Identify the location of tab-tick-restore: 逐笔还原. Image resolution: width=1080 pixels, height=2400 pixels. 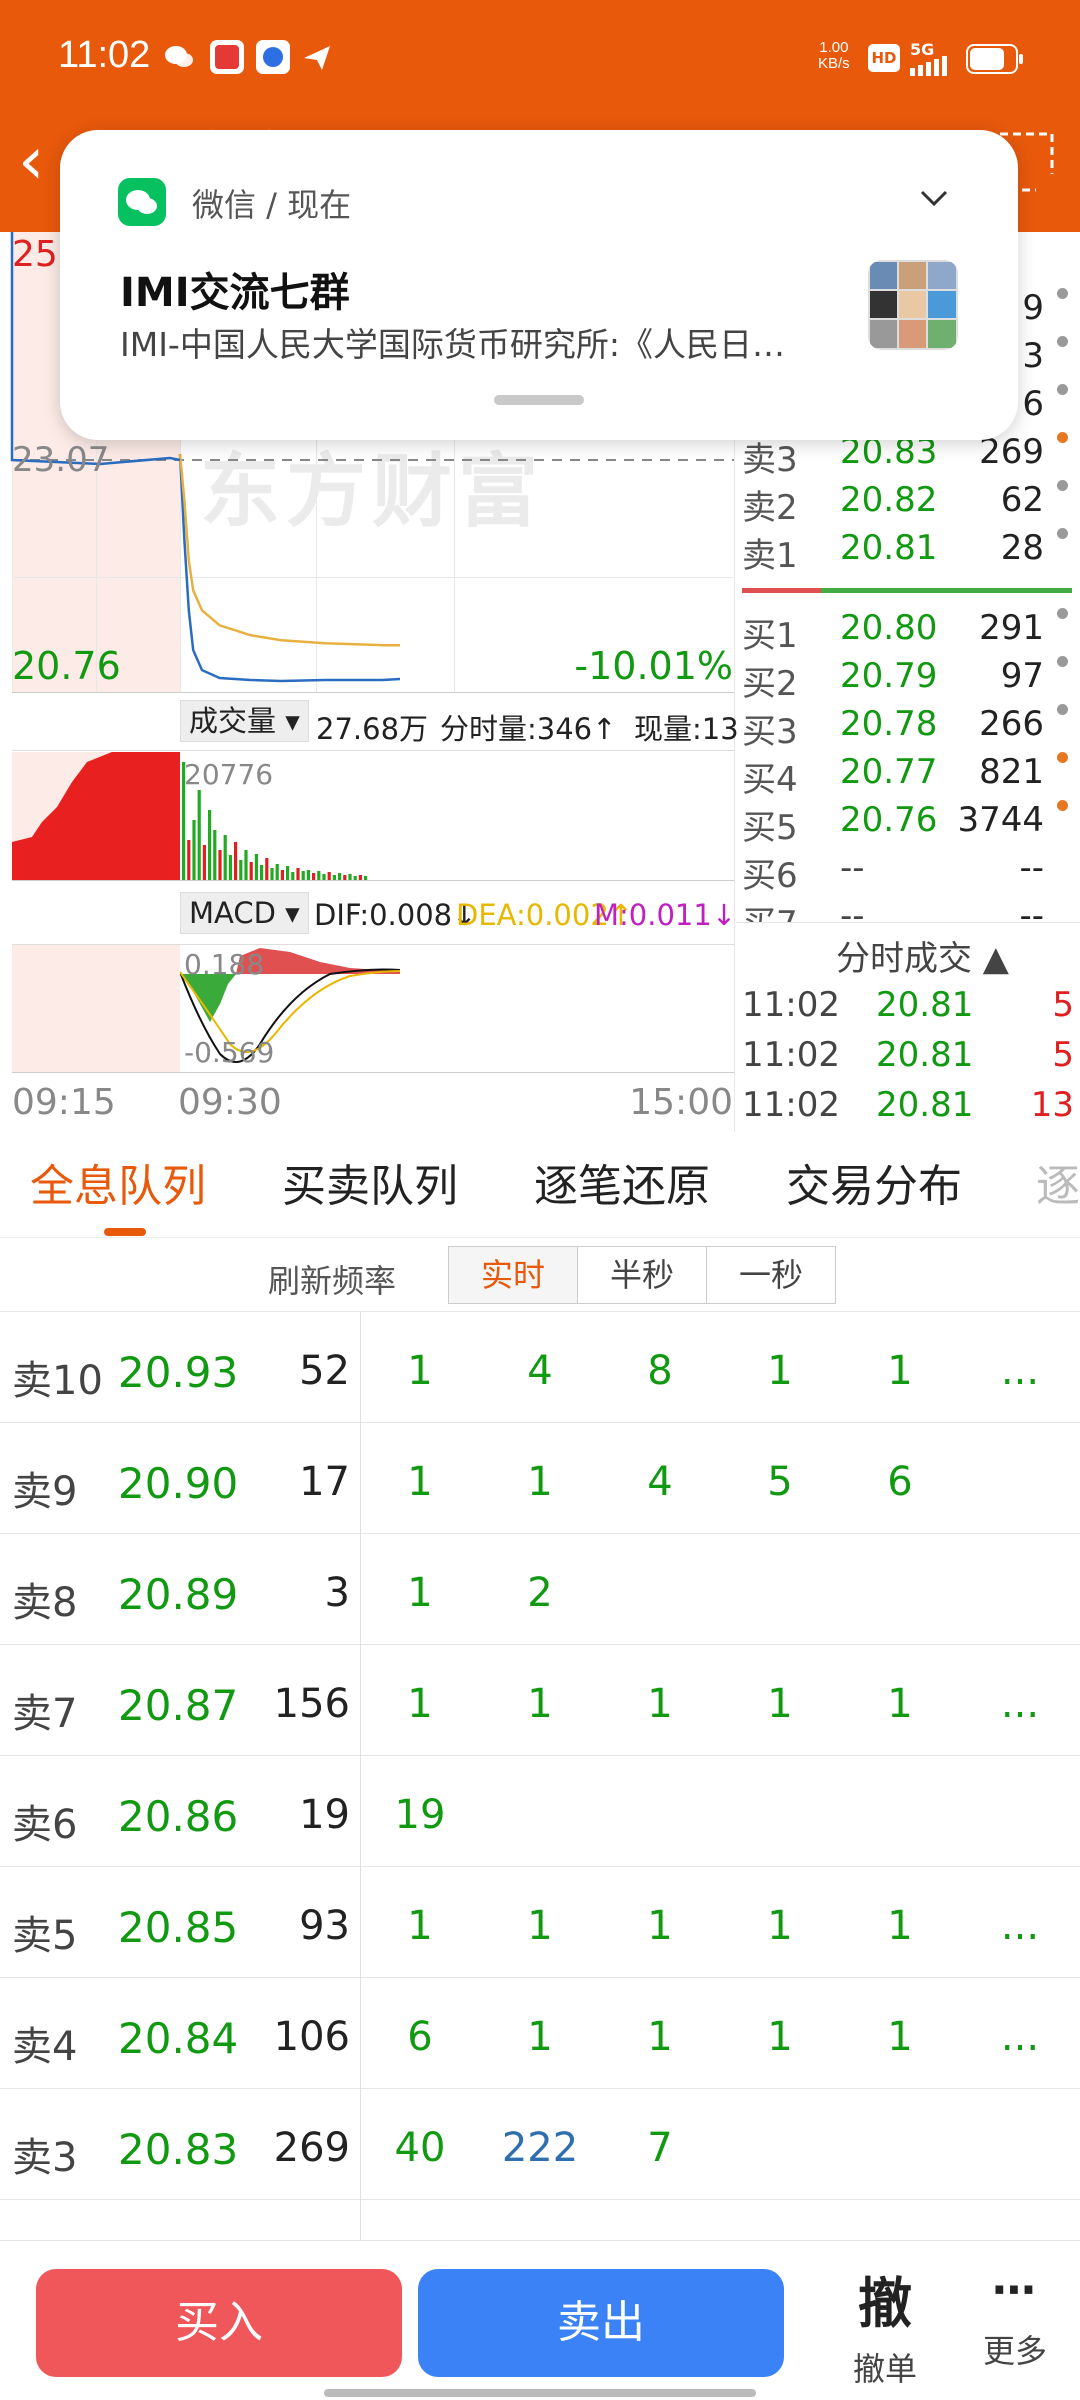
(622, 1182).